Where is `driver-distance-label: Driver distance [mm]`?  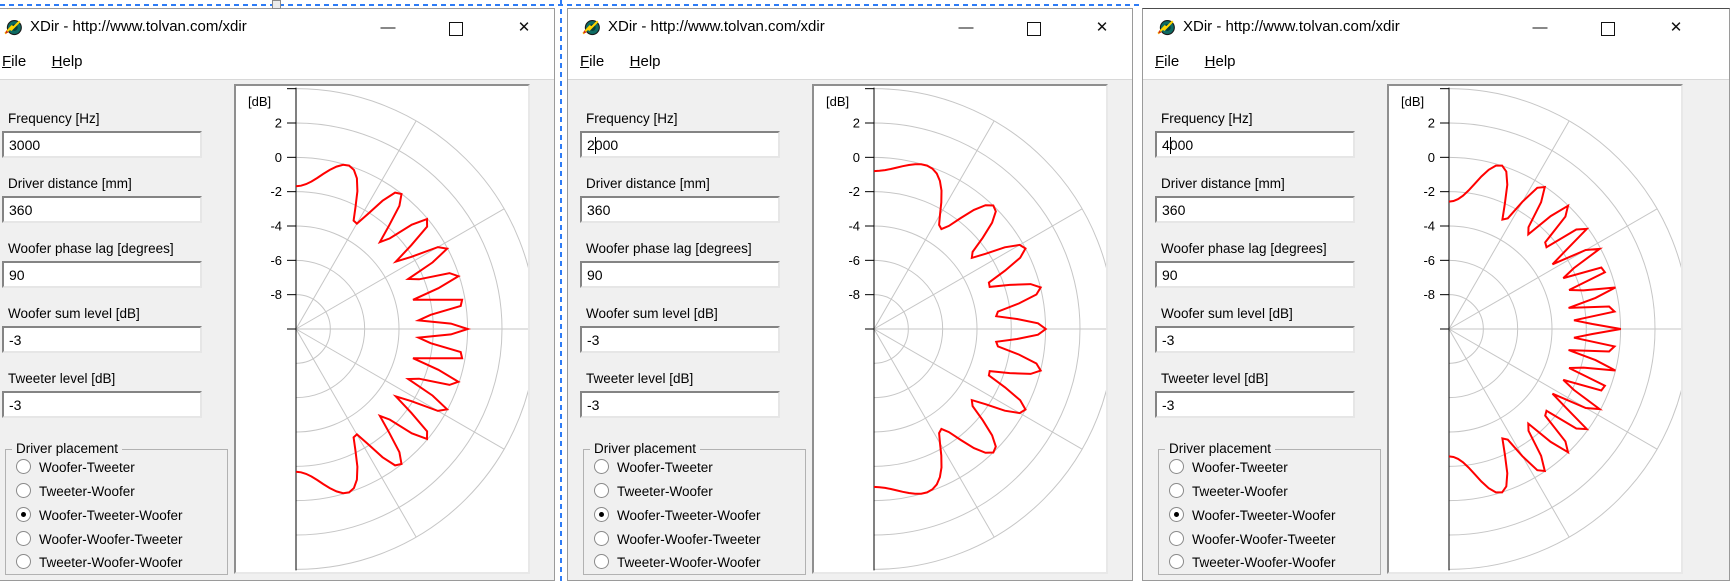 driver-distance-label: Driver distance [mm] is located at coordinates (70, 183).